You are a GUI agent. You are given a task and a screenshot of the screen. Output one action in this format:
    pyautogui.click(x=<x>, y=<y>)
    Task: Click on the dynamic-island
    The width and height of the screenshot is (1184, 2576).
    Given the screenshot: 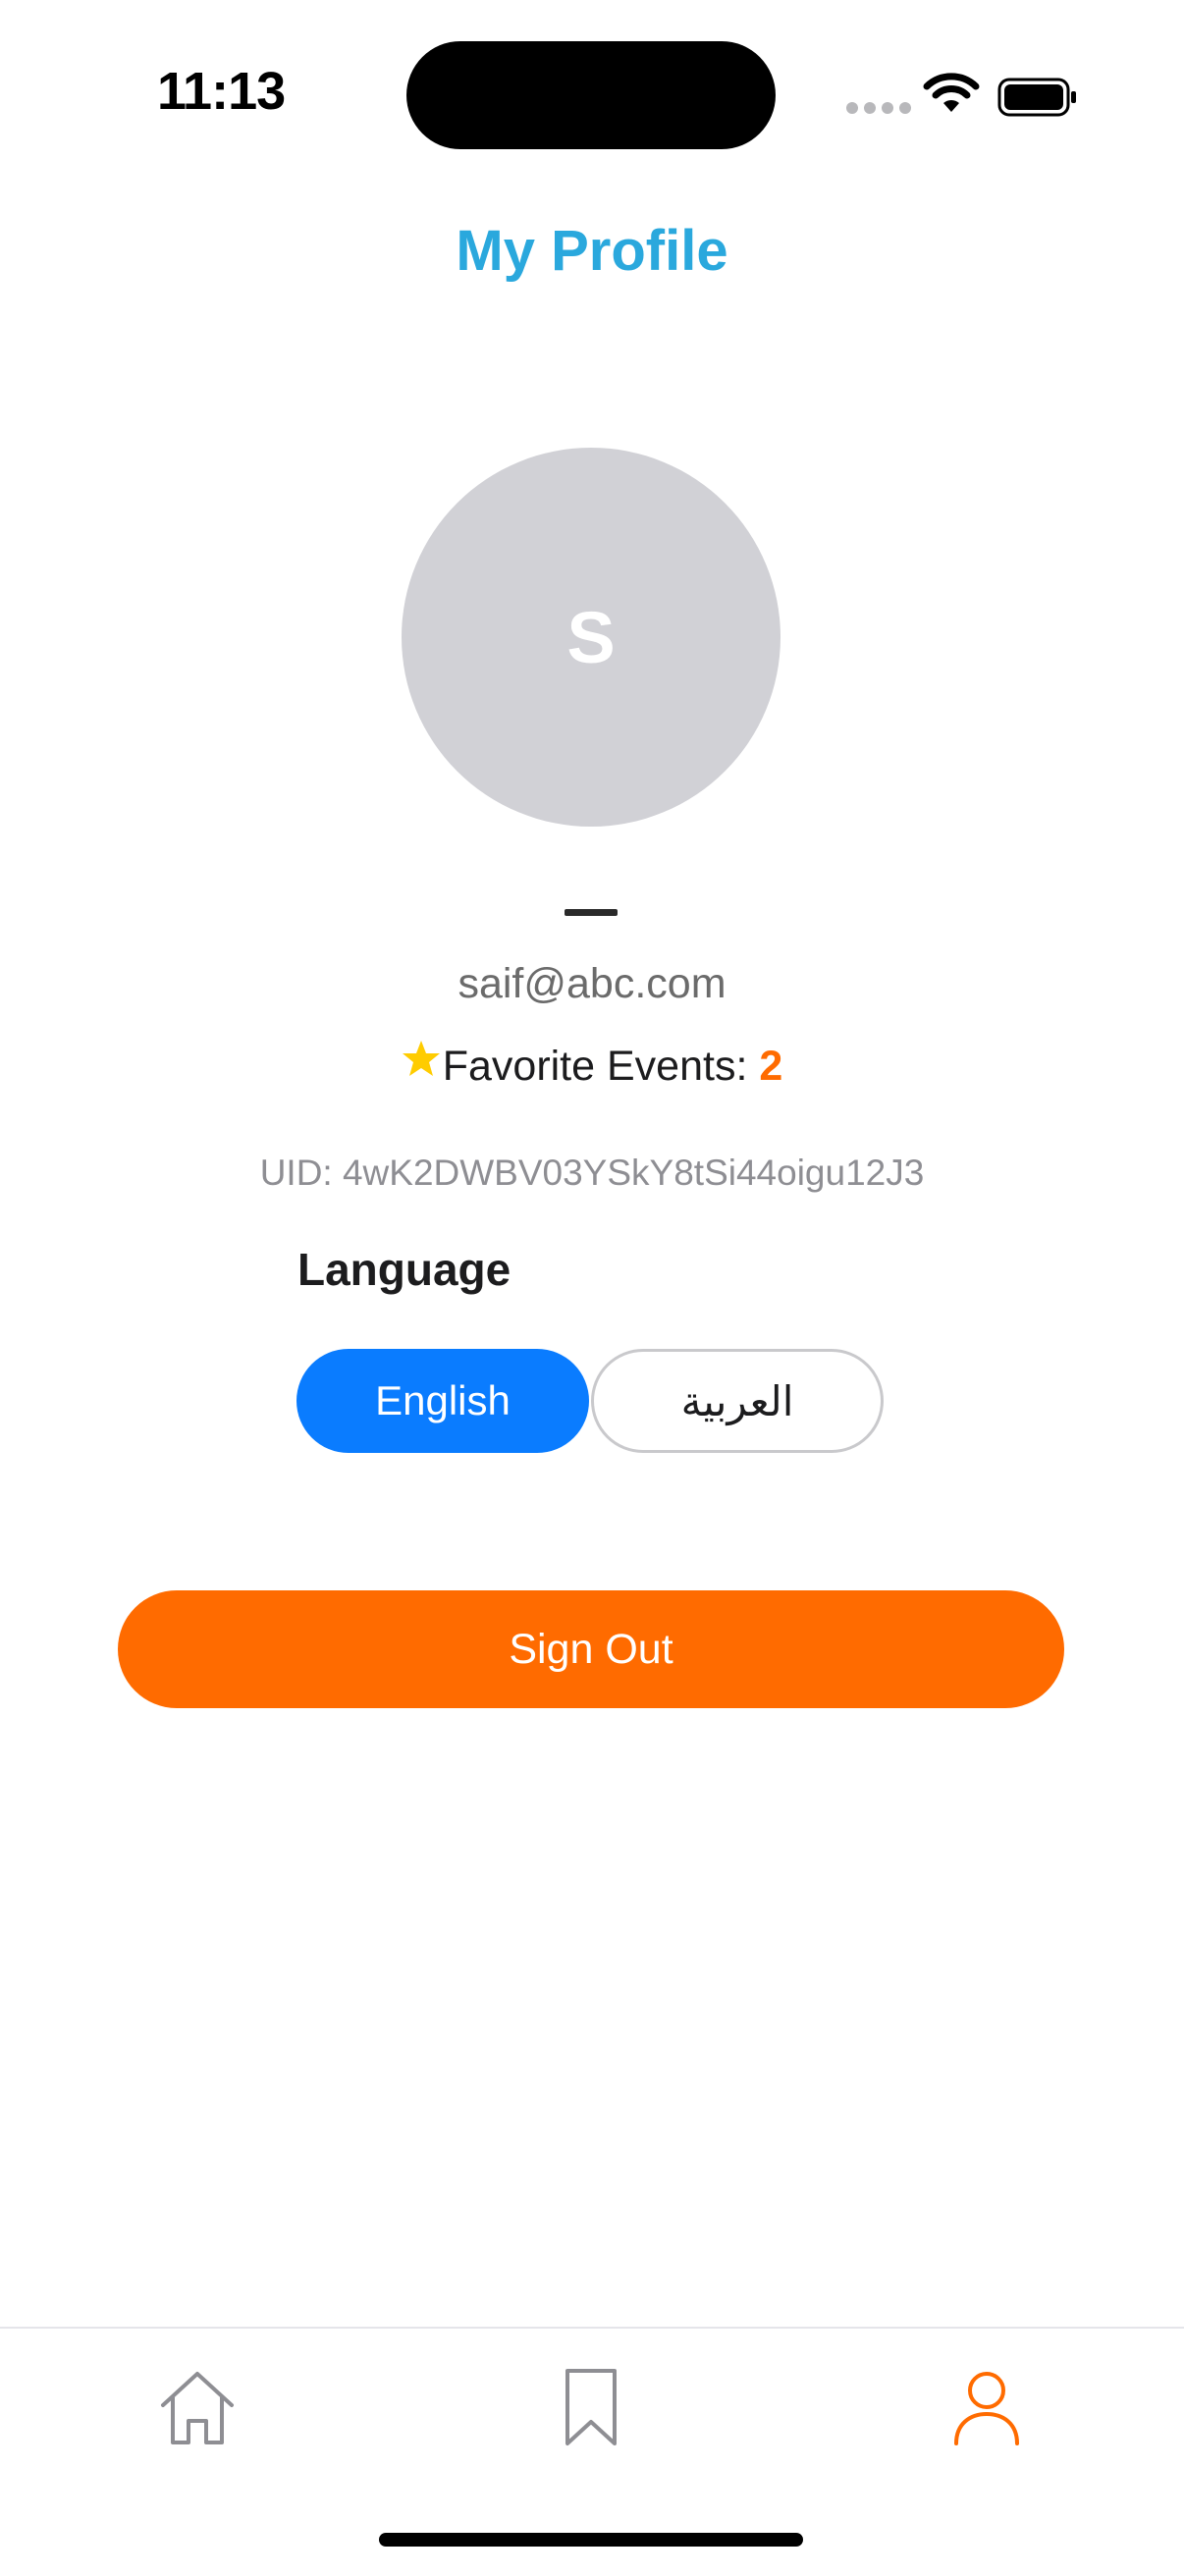 What is the action you would take?
    pyautogui.click(x=591, y=95)
    